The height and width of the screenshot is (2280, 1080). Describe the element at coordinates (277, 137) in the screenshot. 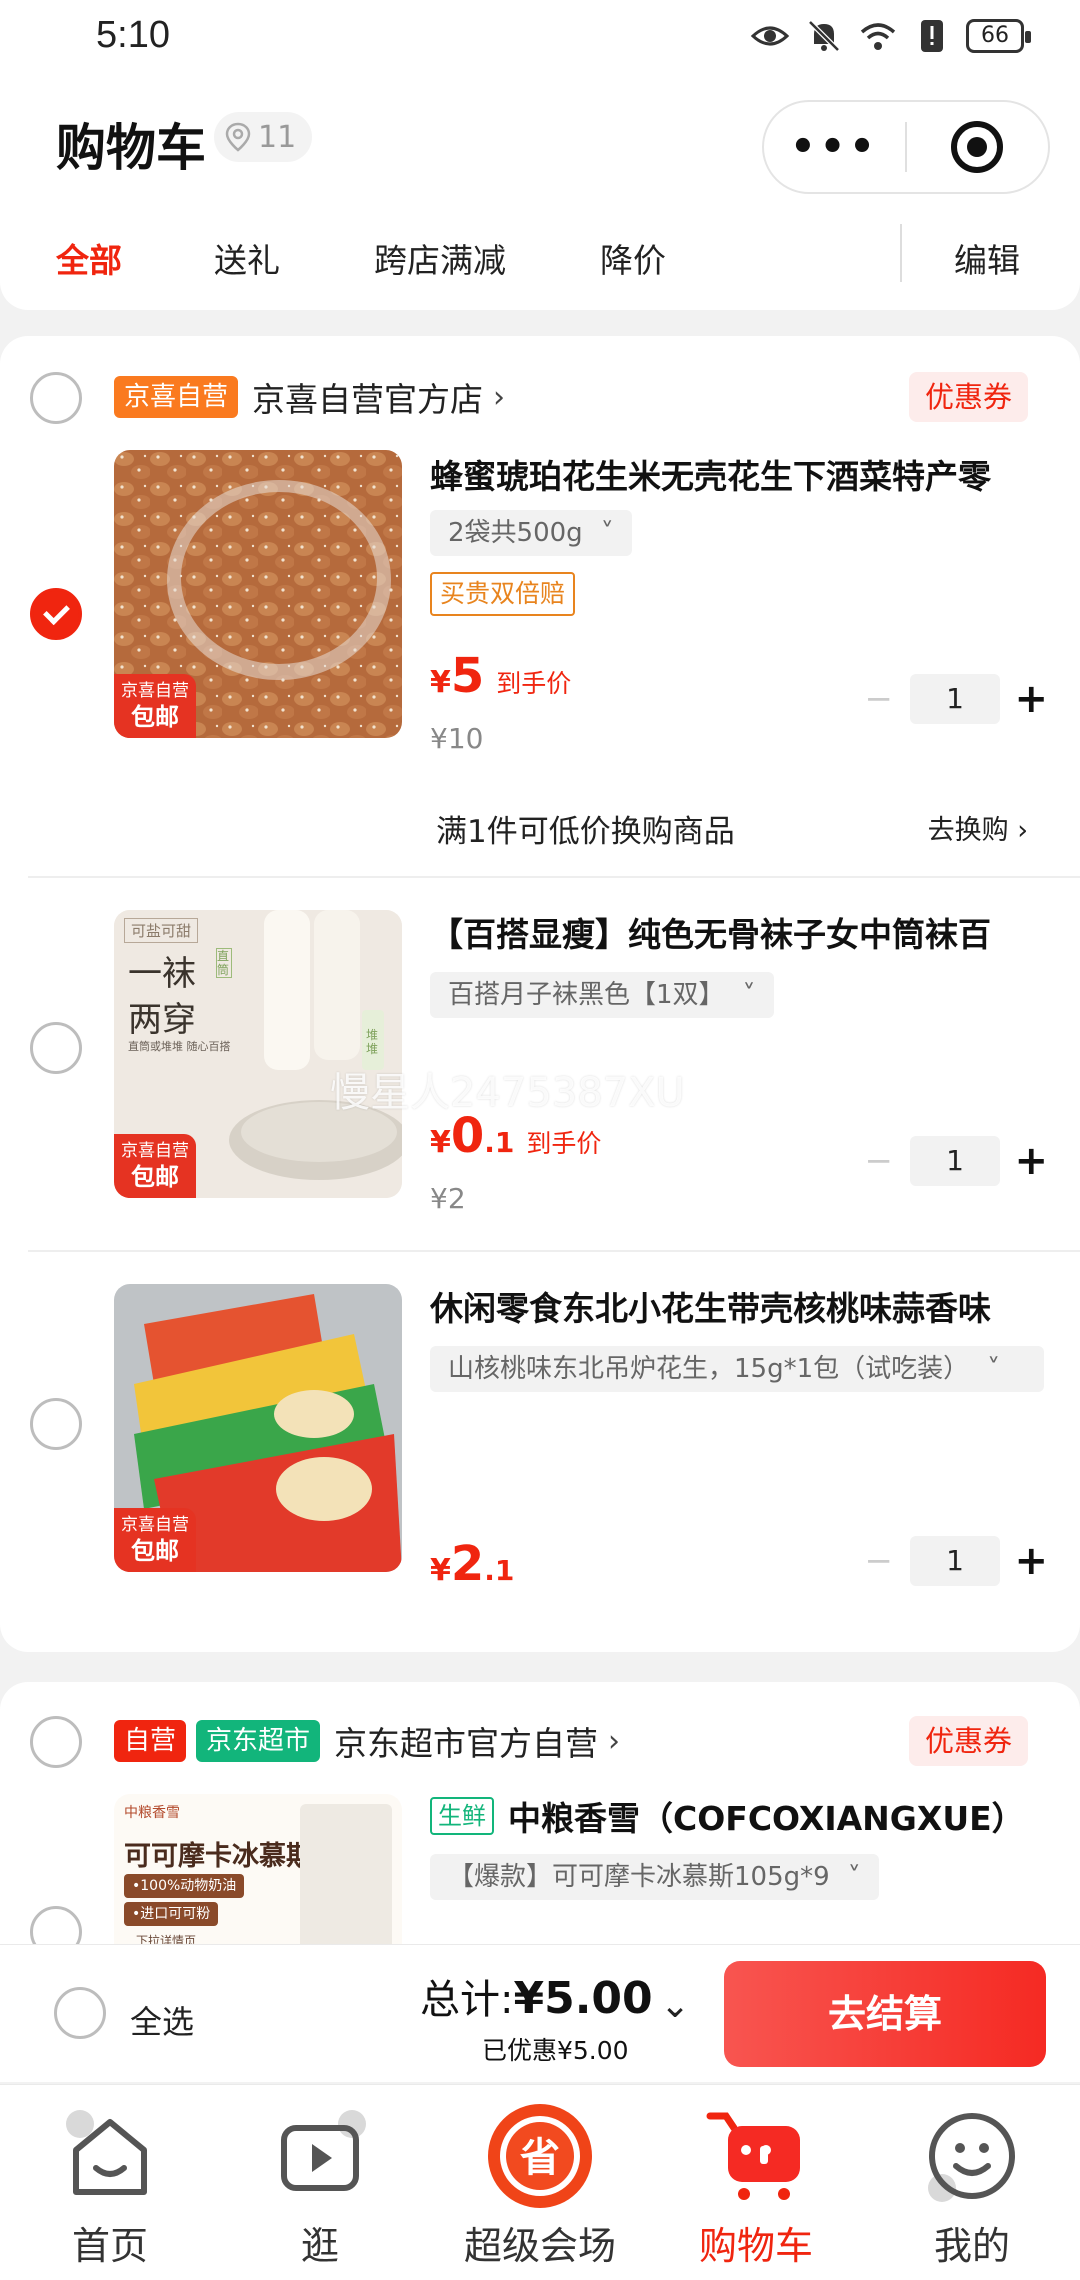

I see `location-count: 11` at that location.